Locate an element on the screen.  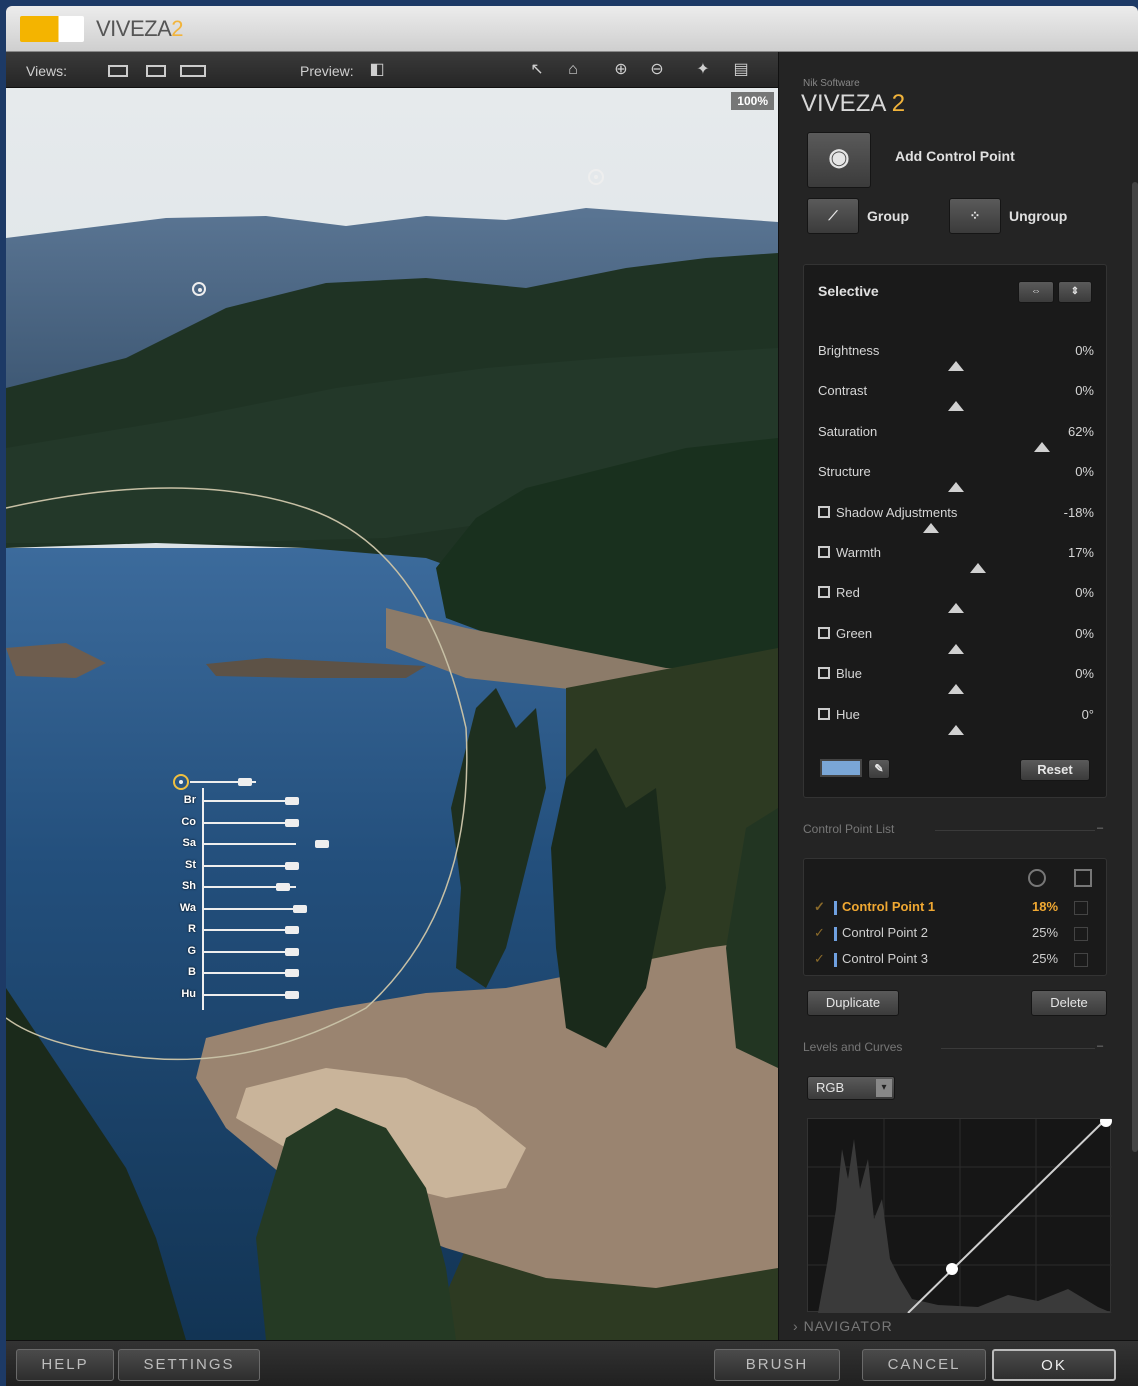
curves-graph is located at coordinates (959, 1214).